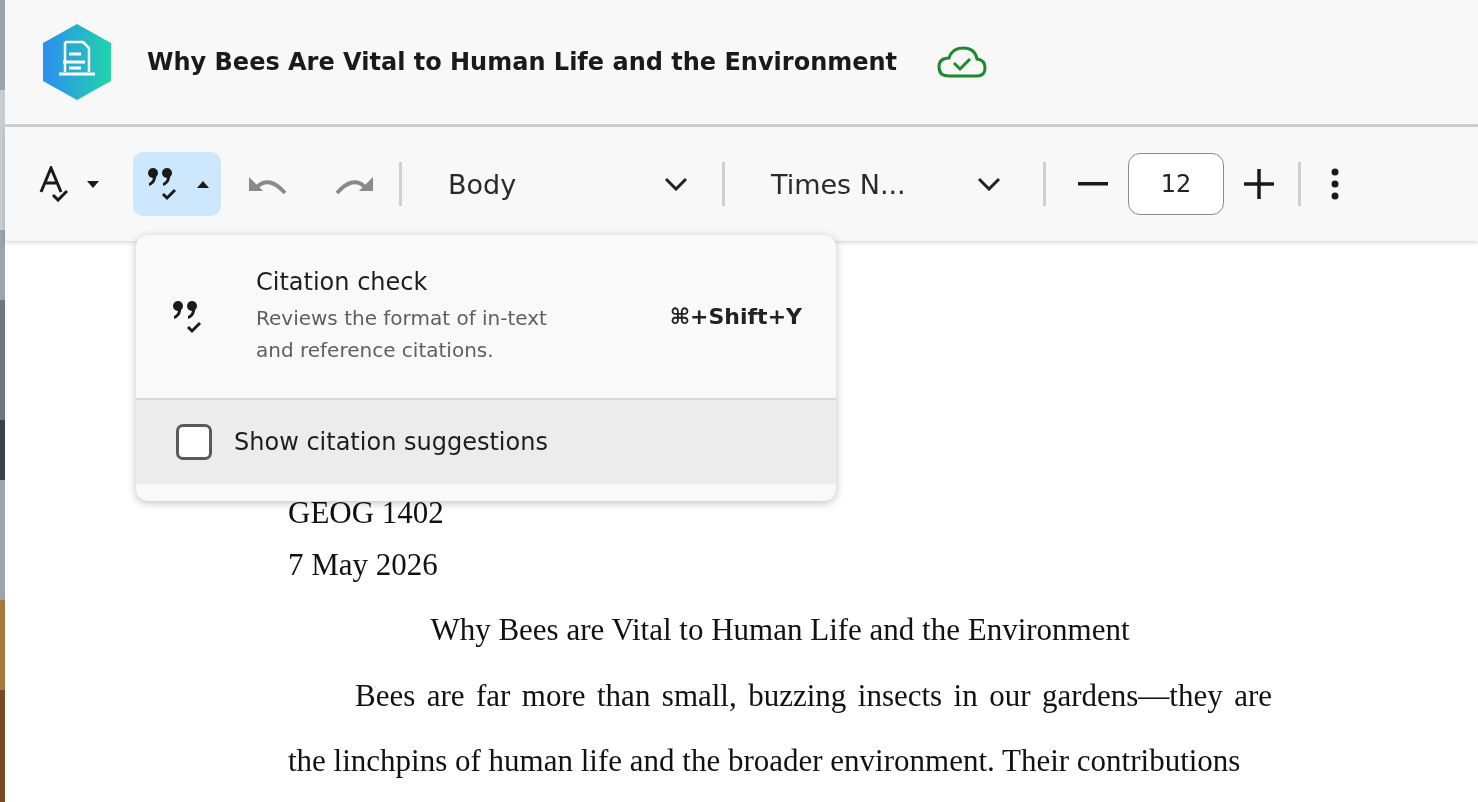  What do you see at coordinates (1259, 184) in the screenshot?
I see `plus-icon` at bounding box center [1259, 184].